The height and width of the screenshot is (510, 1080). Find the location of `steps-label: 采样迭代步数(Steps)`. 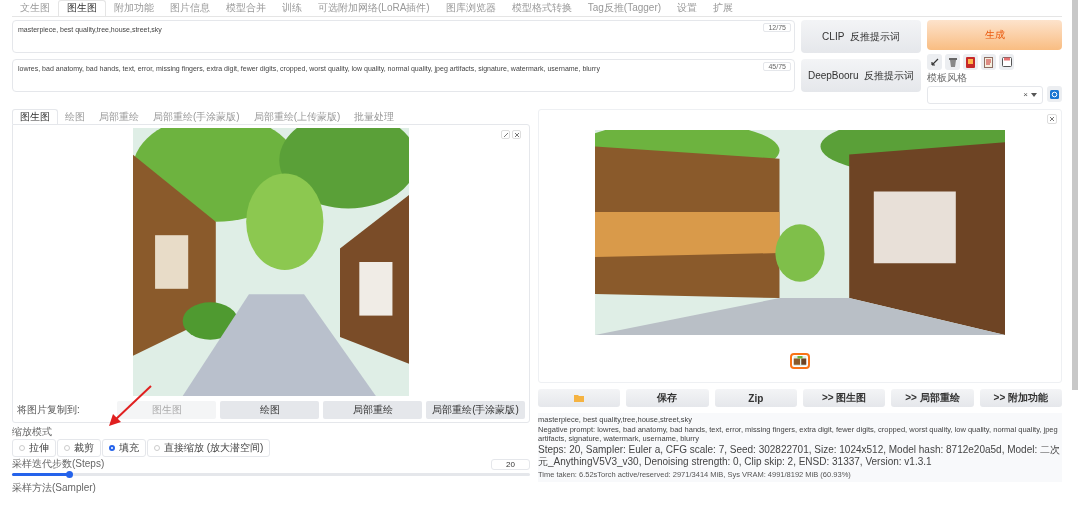

steps-label: 采样迭代步数(Steps) is located at coordinates (58, 464).